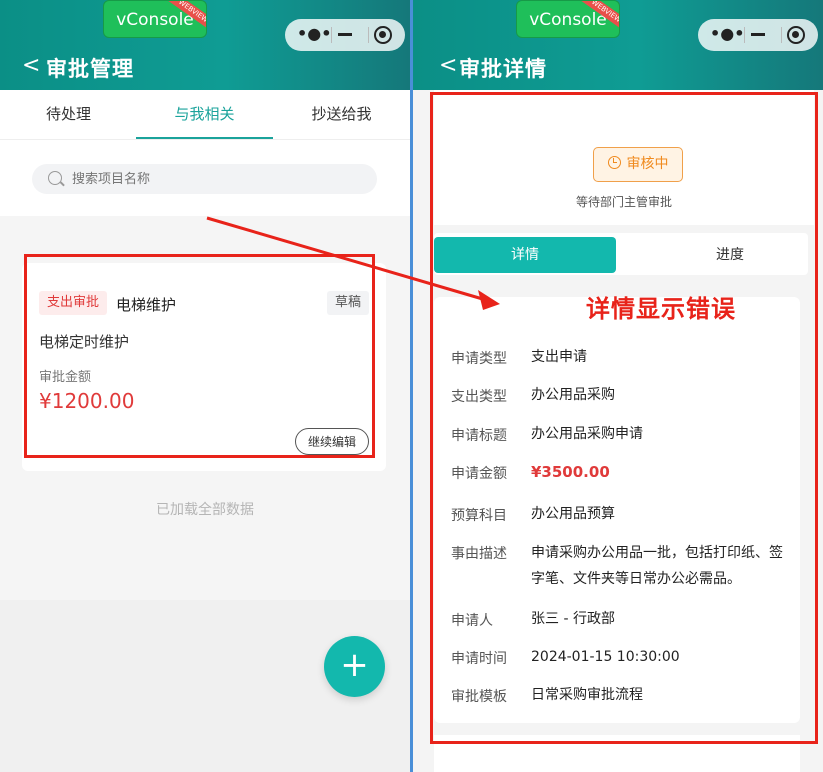  What do you see at coordinates (204, 138) in the screenshot?
I see `active-tab-indicator` at bounding box center [204, 138].